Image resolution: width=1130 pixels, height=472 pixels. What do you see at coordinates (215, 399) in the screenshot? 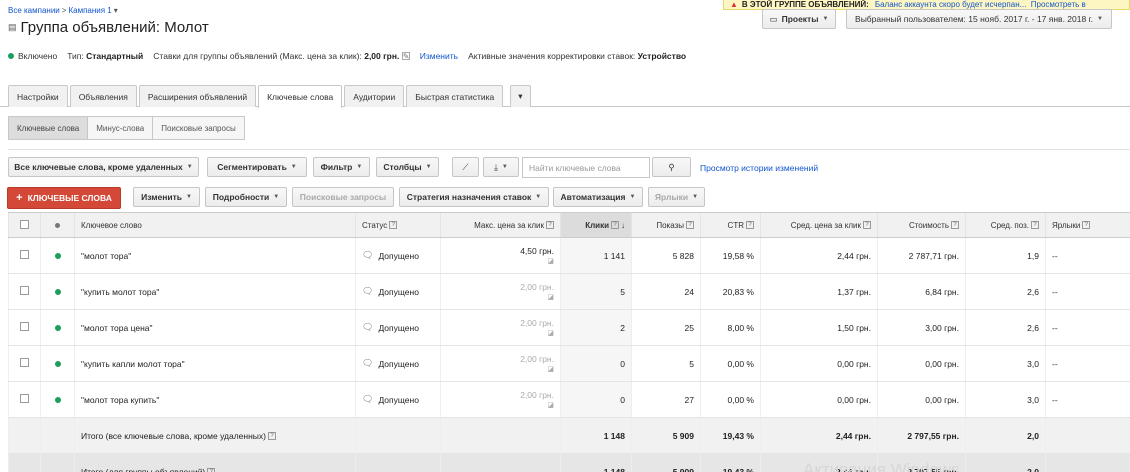
I see `keyword-cell: "молот тора купить"` at bounding box center [215, 399].